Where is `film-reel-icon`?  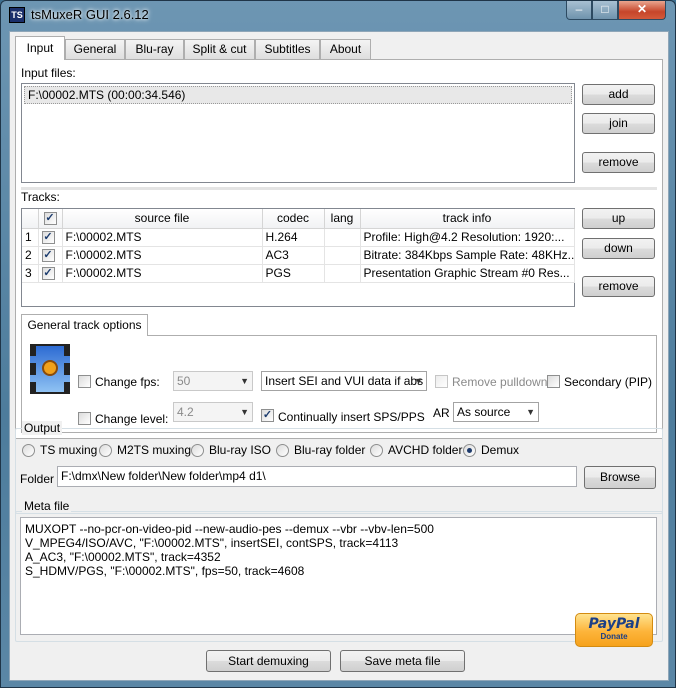 film-reel-icon is located at coordinates (50, 368).